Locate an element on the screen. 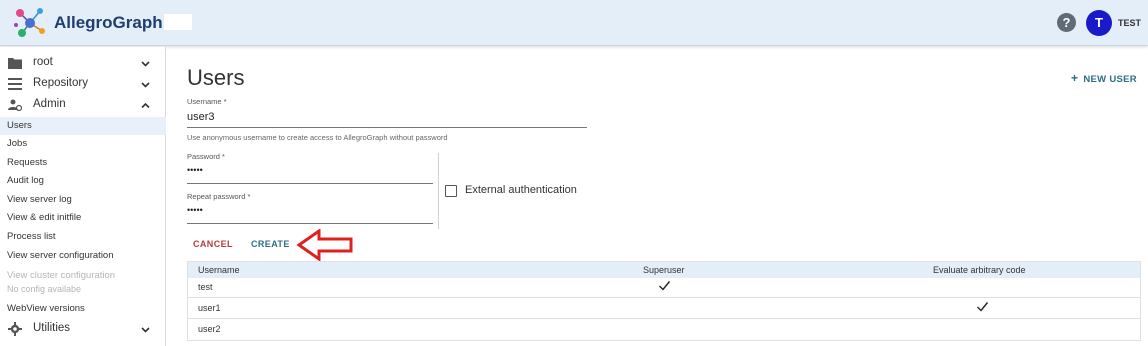  sidebar-group-repository: Repository is located at coordinates (83, 84).